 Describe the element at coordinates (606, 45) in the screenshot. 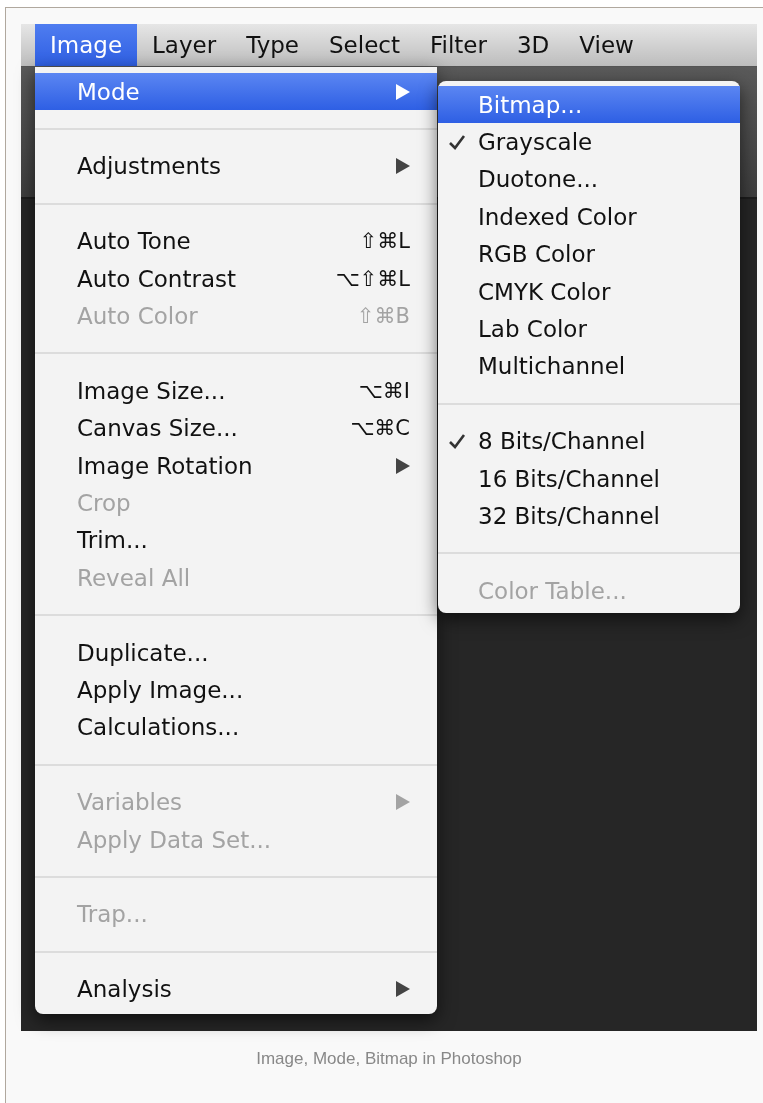

I see `menu-bar-item: View` at that location.